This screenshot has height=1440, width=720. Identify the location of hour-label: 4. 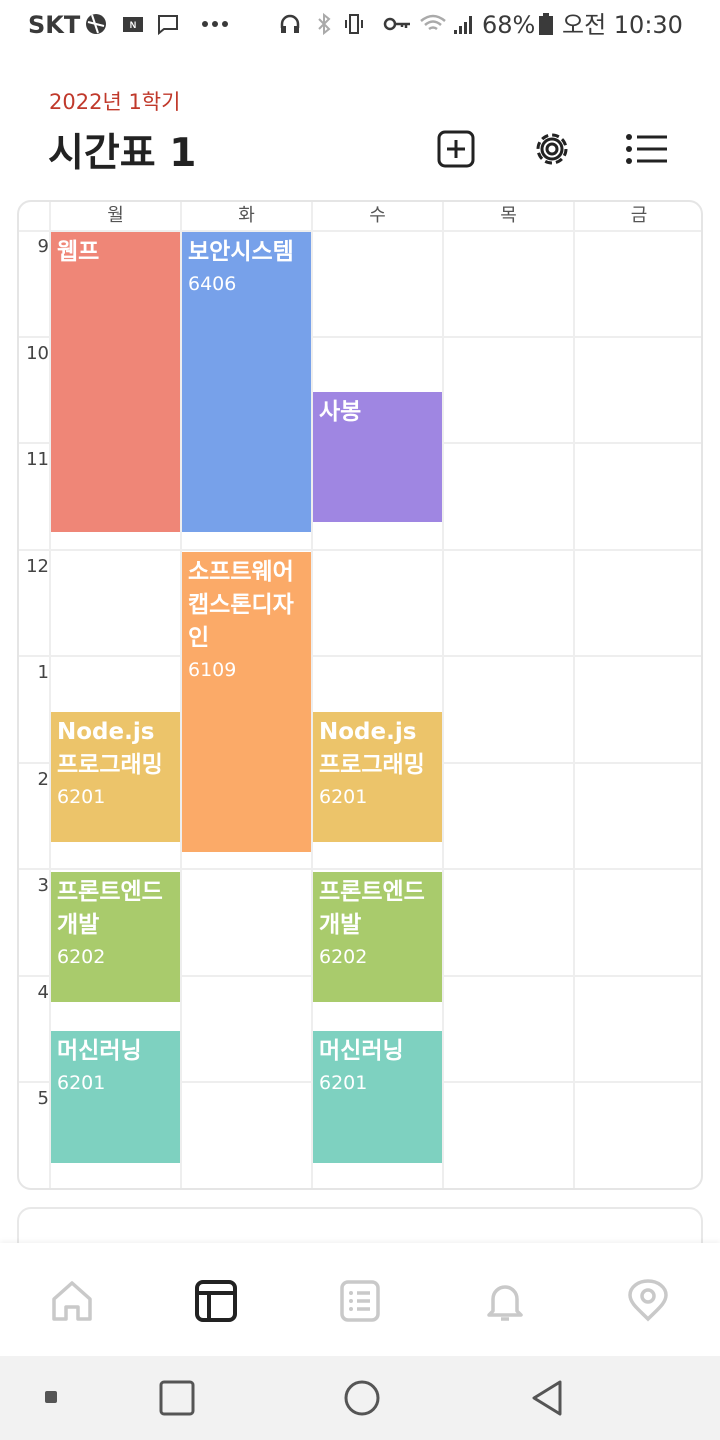
(43, 992).